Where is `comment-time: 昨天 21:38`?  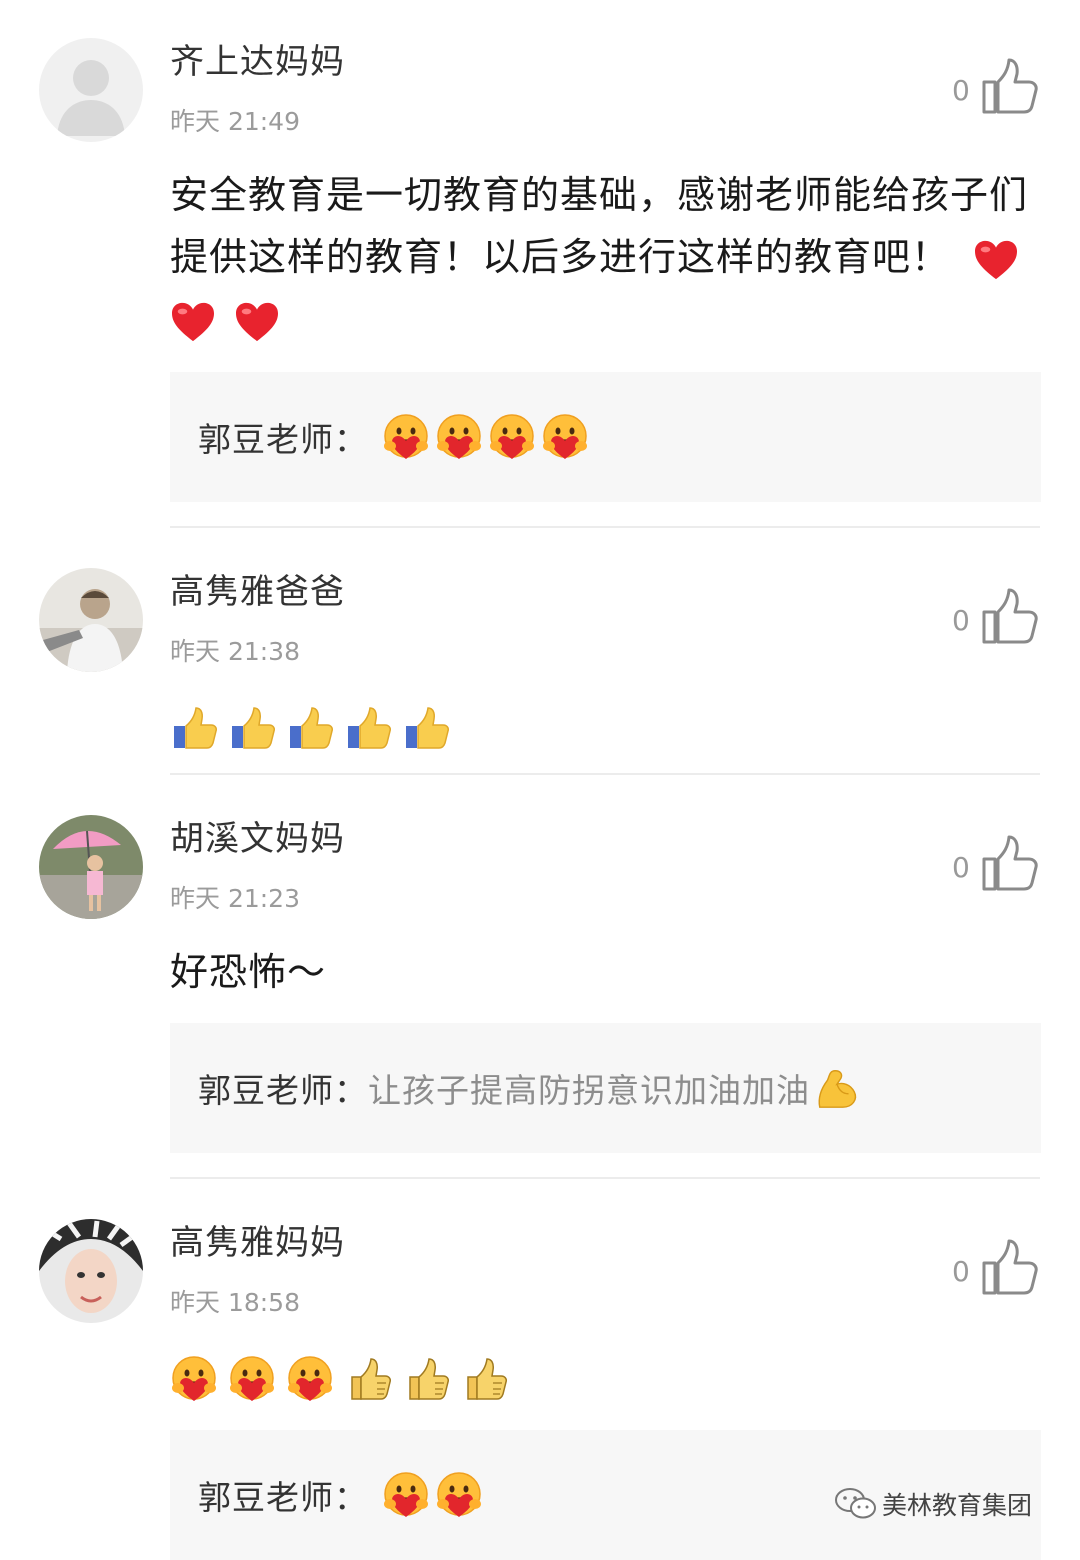
comment-time: 昨天 21:38 is located at coordinates (235, 651).